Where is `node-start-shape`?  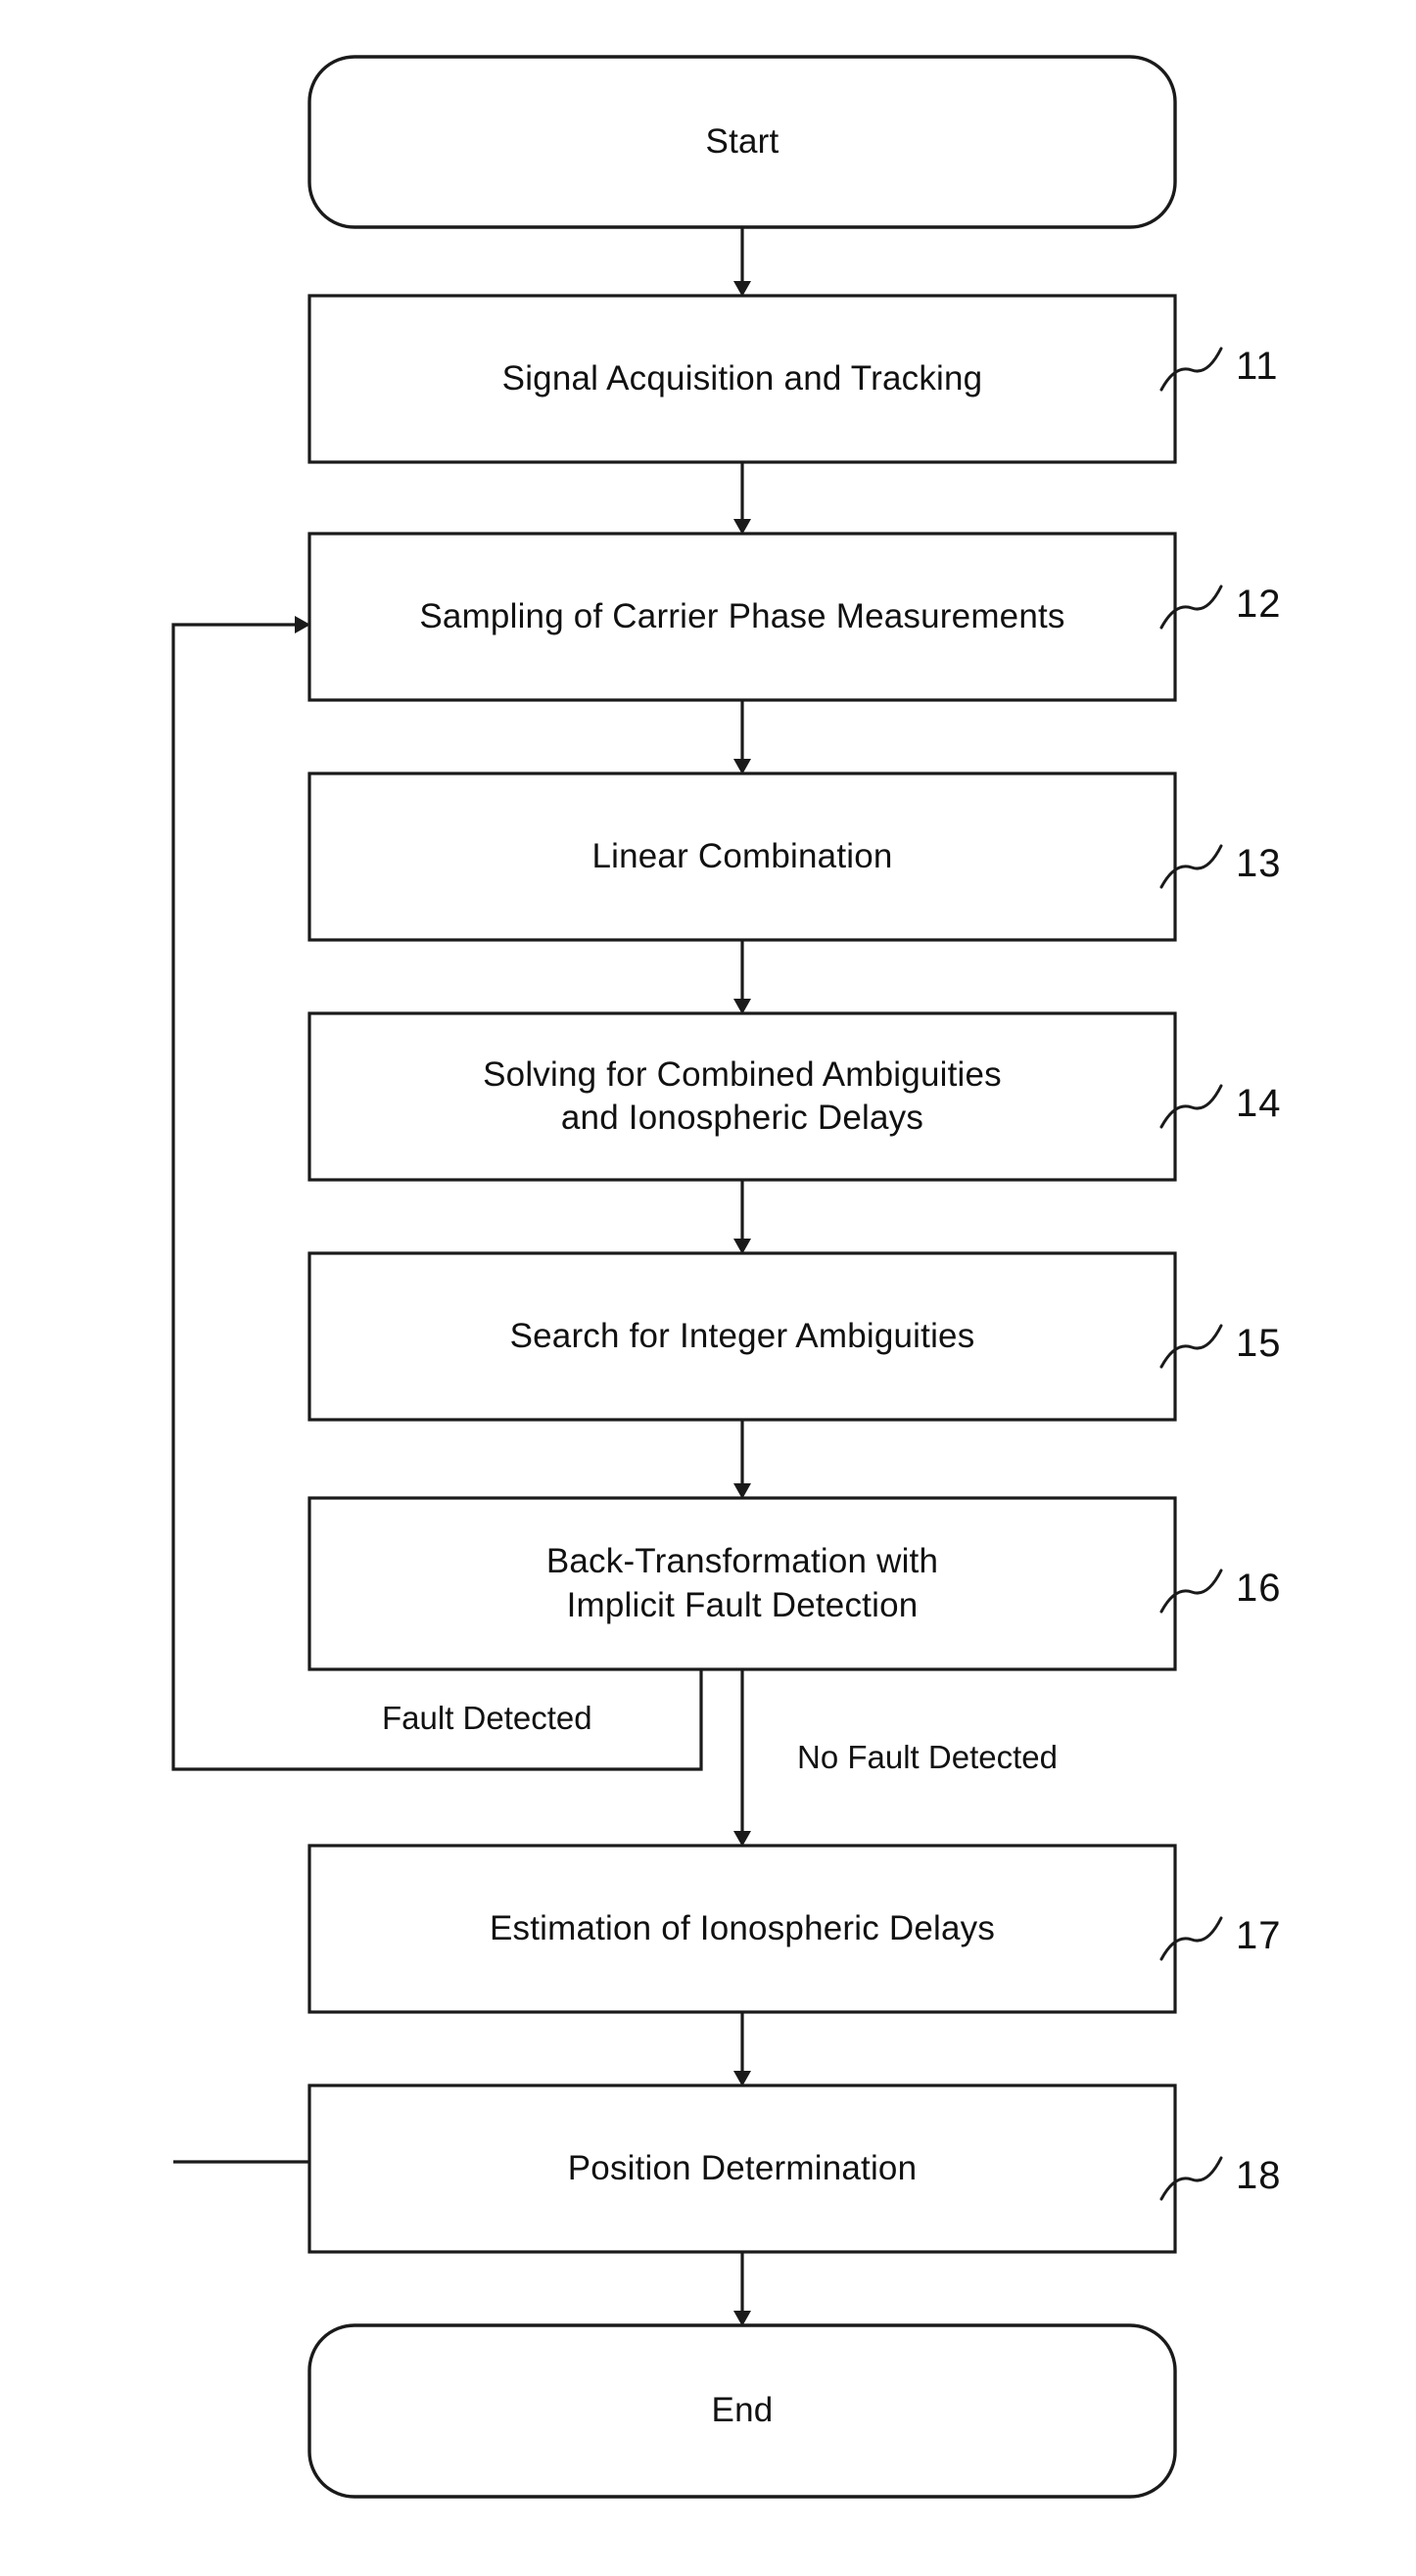
node-start-shape is located at coordinates (742, 142).